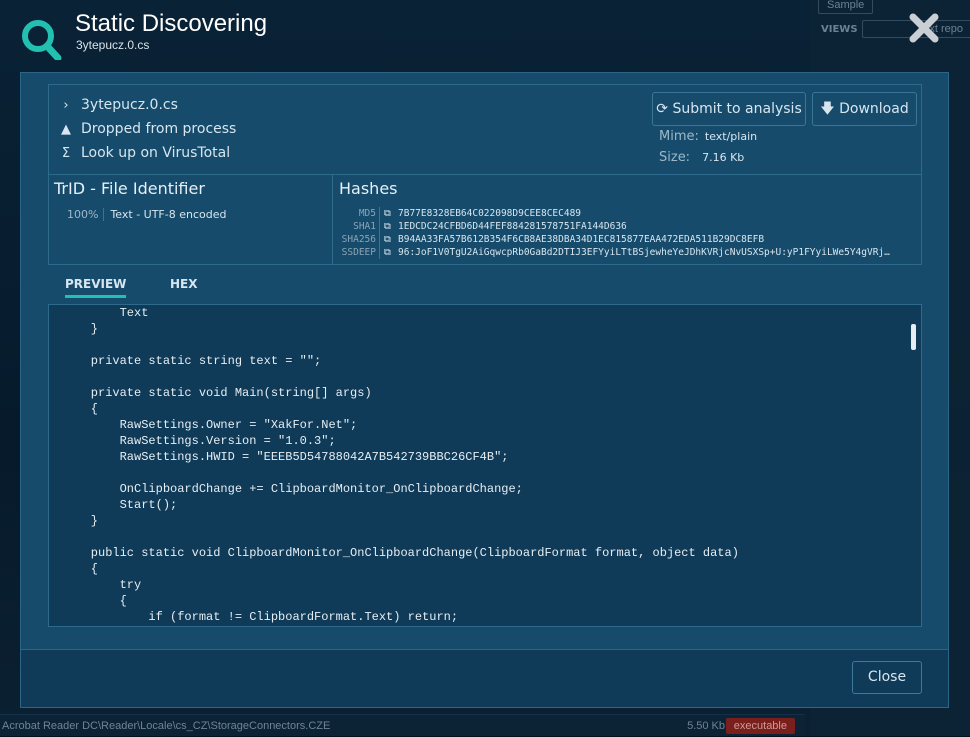 This screenshot has height=737, width=970. What do you see at coordinates (66, 105) in the screenshot?
I see `chevron-right-icon: ›` at bounding box center [66, 105].